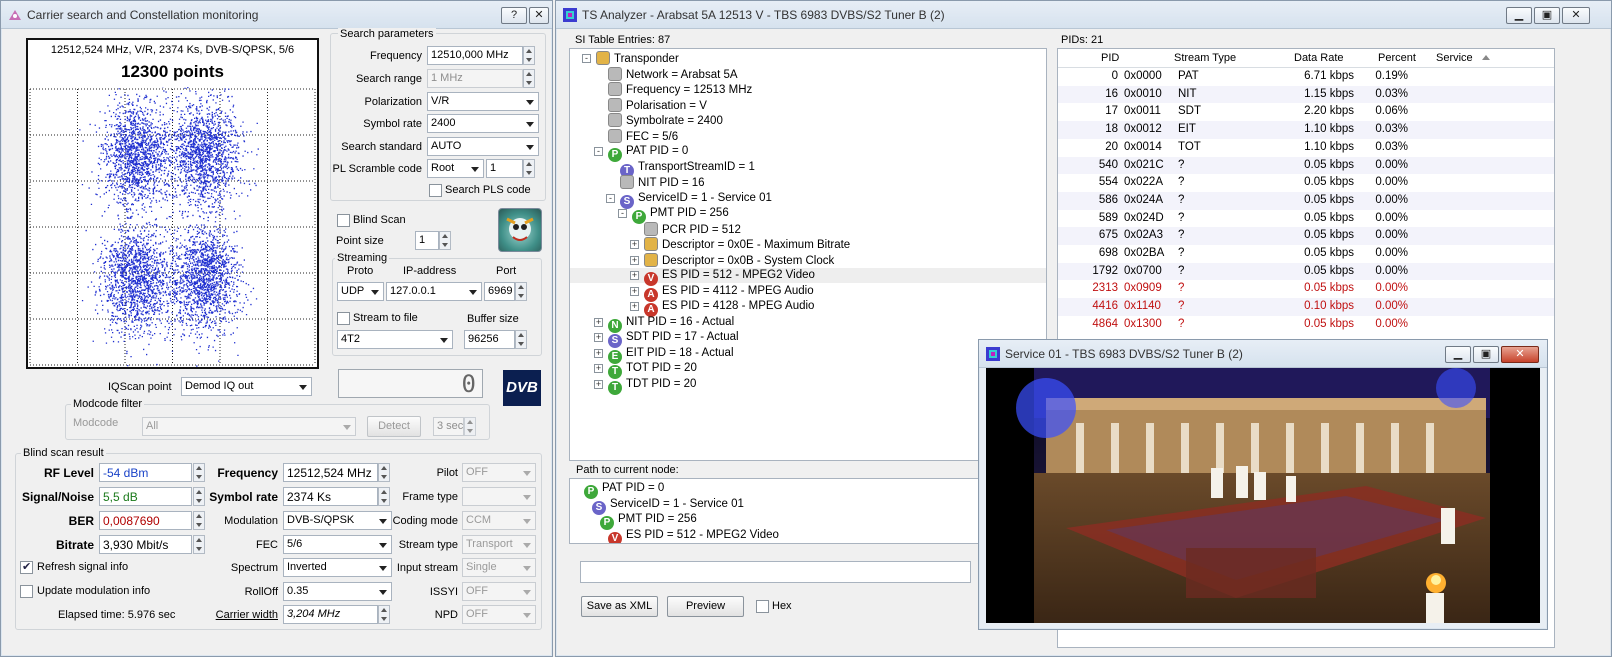 The height and width of the screenshot is (657, 1612). What do you see at coordinates (665, 120) in the screenshot?
I see `tree-node: Symbolrate = 2400` at bounding box center [665, 120].